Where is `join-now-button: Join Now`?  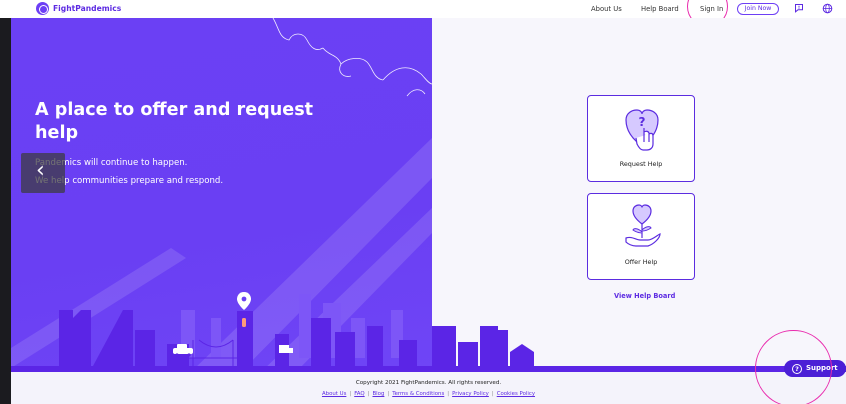
join-now-button: Join Now is located at coordinates (758, 9).